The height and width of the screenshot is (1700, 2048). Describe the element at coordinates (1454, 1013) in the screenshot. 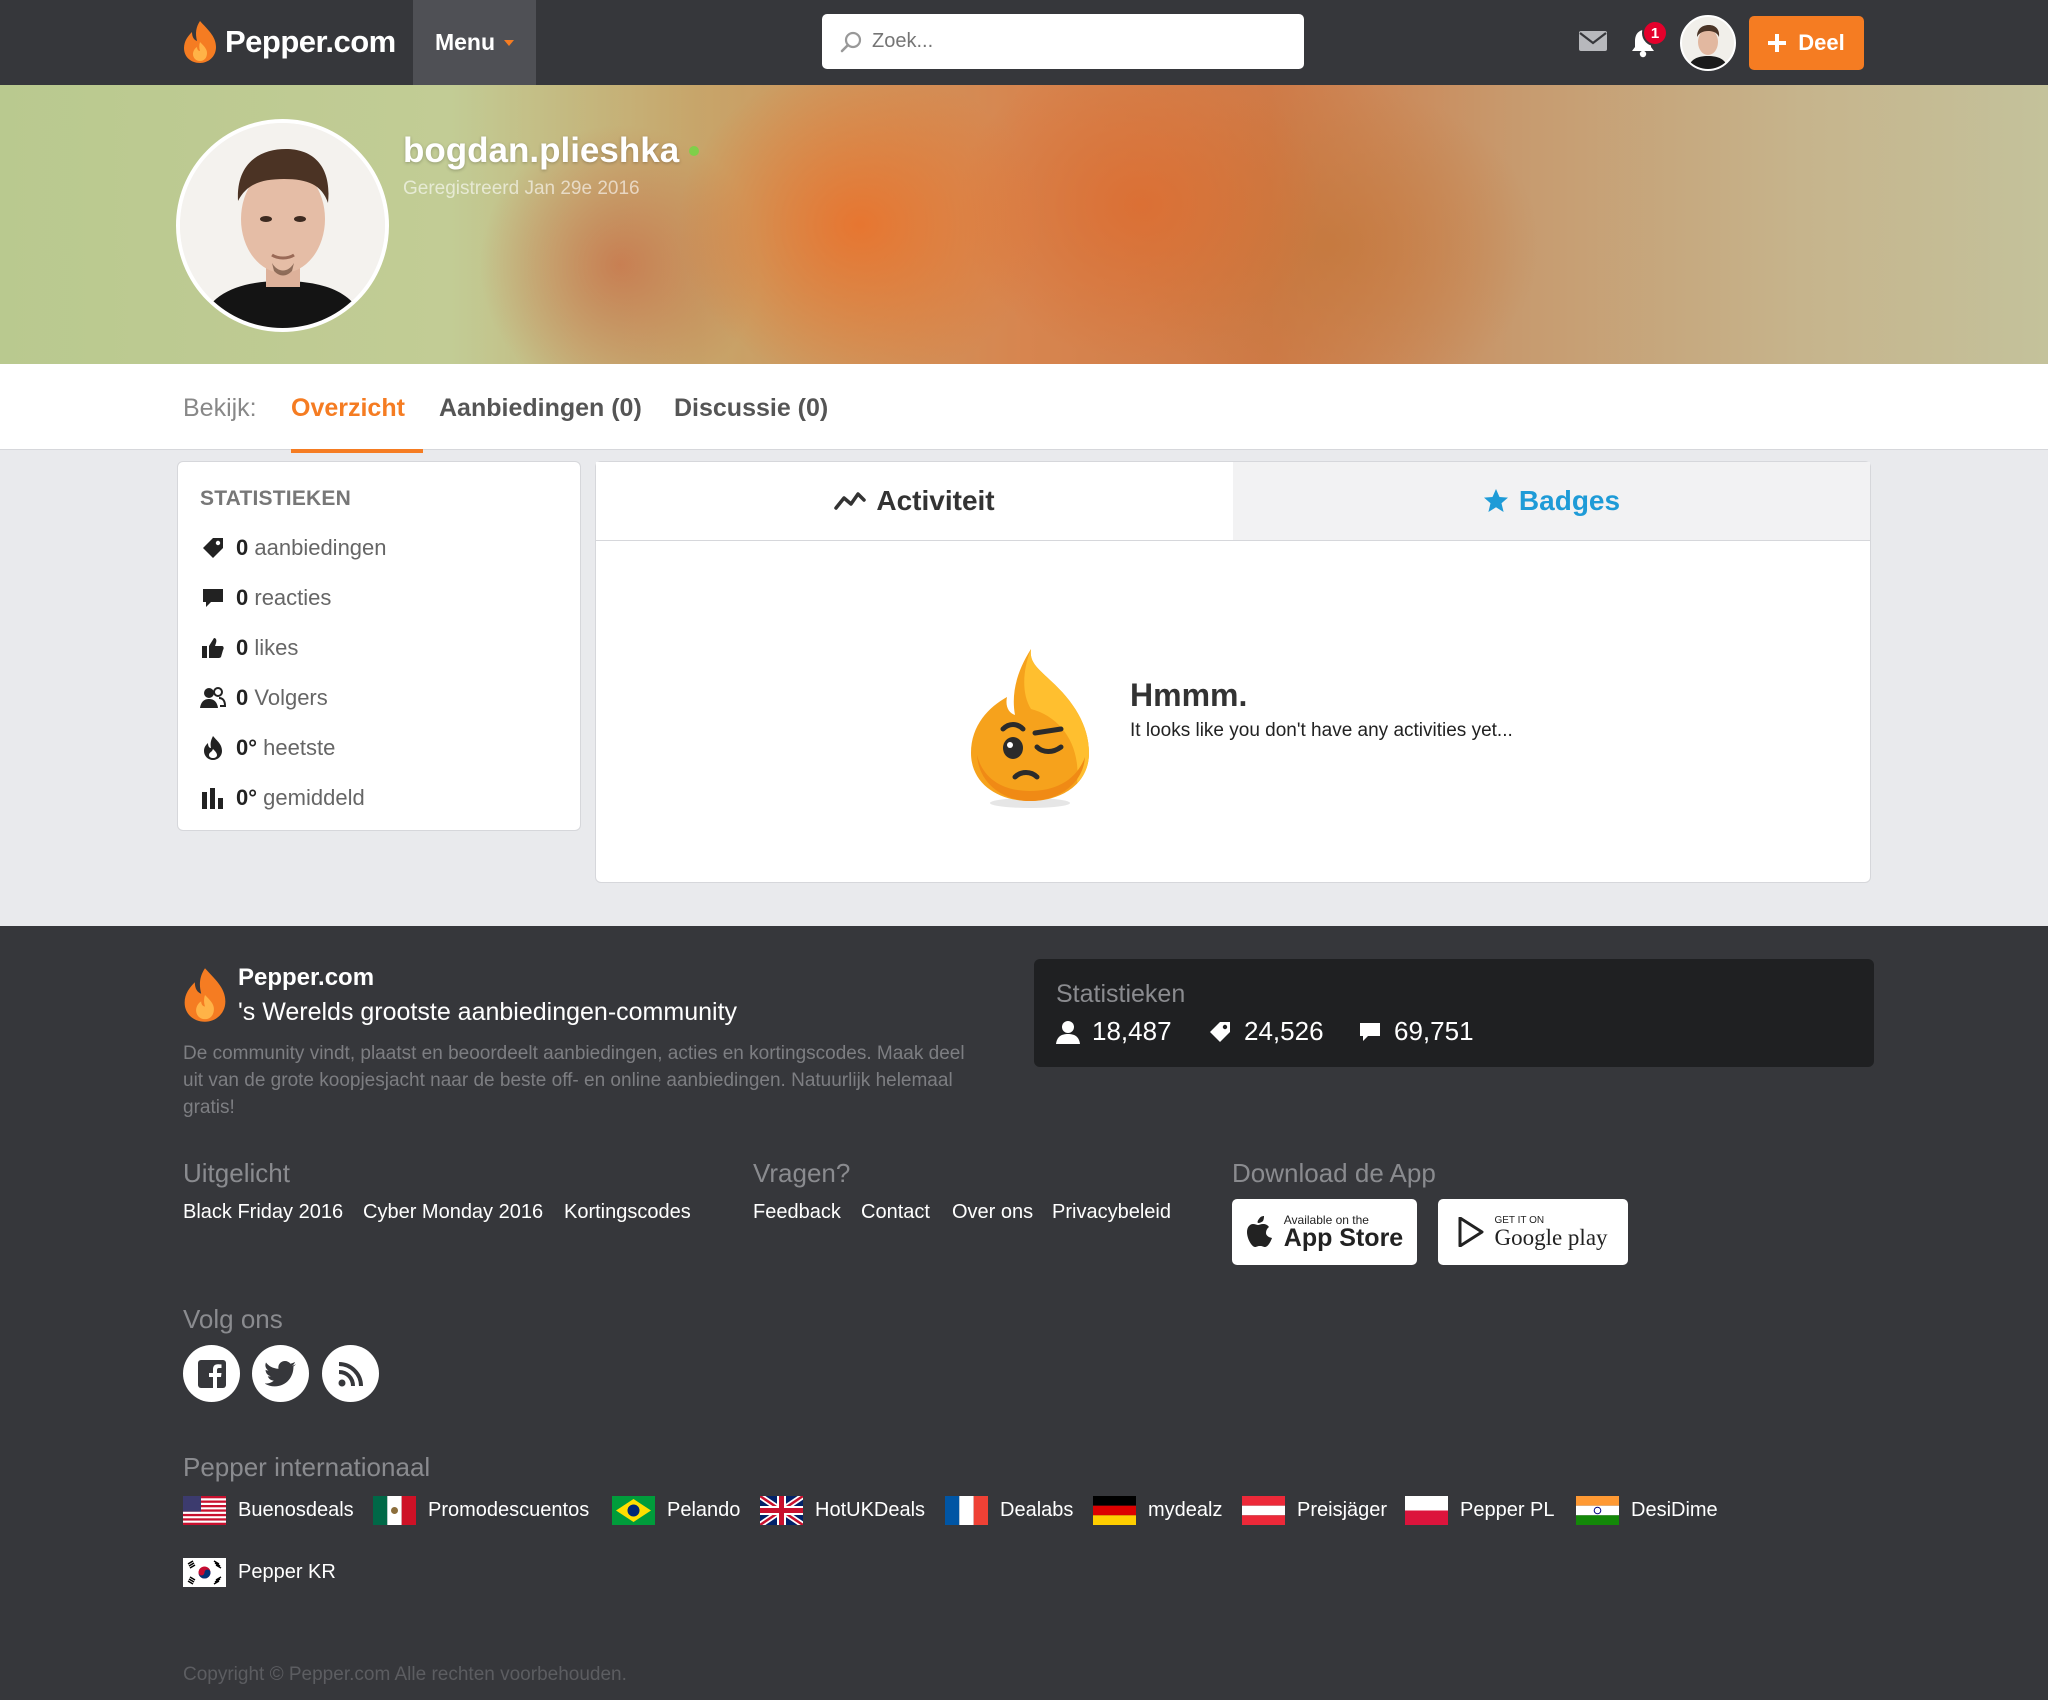

I see `footer-statistics-box` at that location.